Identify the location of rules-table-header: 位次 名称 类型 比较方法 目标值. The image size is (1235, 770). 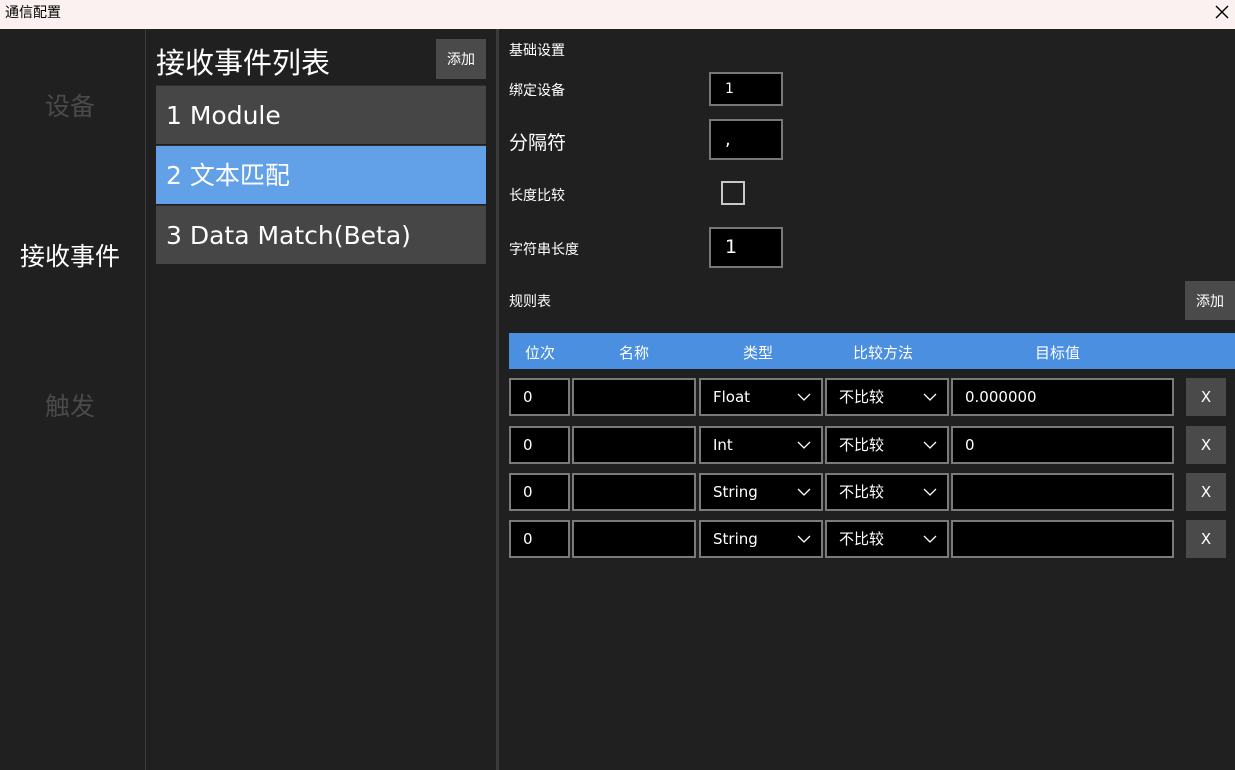
(872, 351).